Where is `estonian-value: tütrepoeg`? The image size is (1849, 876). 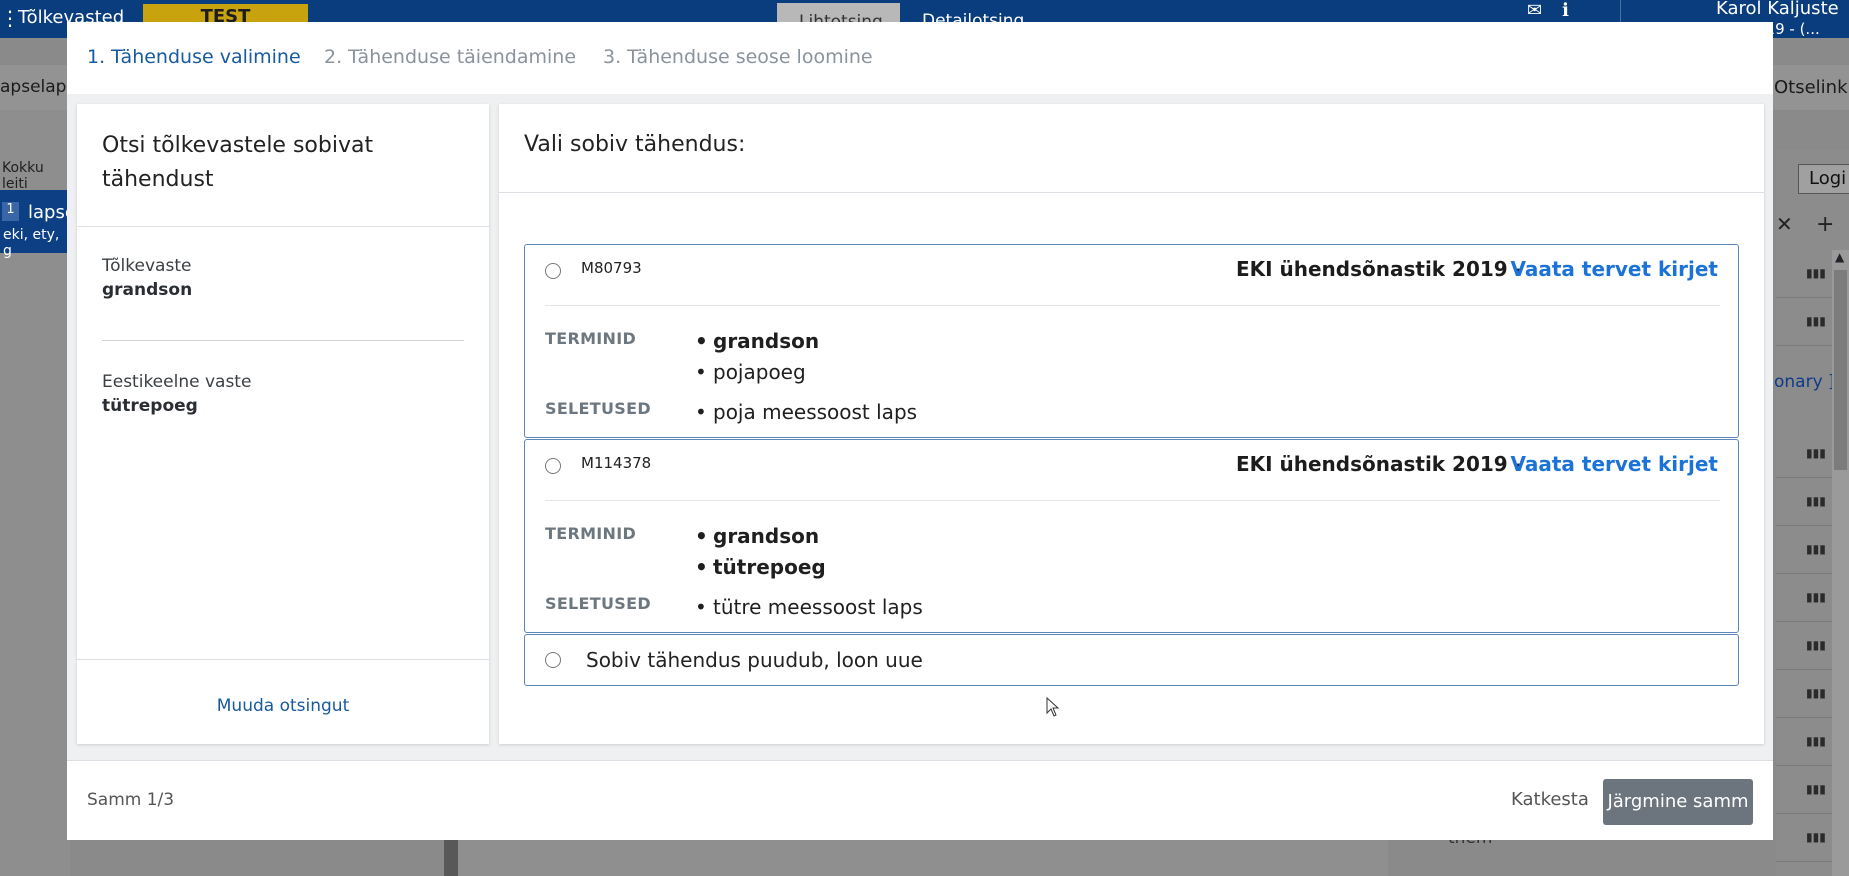
estonian-value: tütrepoeg is located at coordinates (150, 406).